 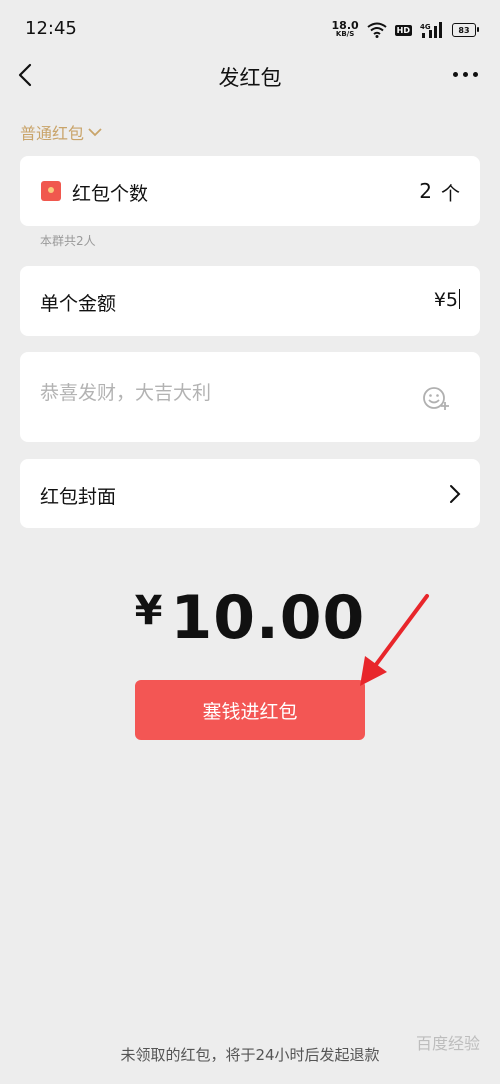 I want to click on group-member-hint: 本群共2人, so click(x=68, y=241).